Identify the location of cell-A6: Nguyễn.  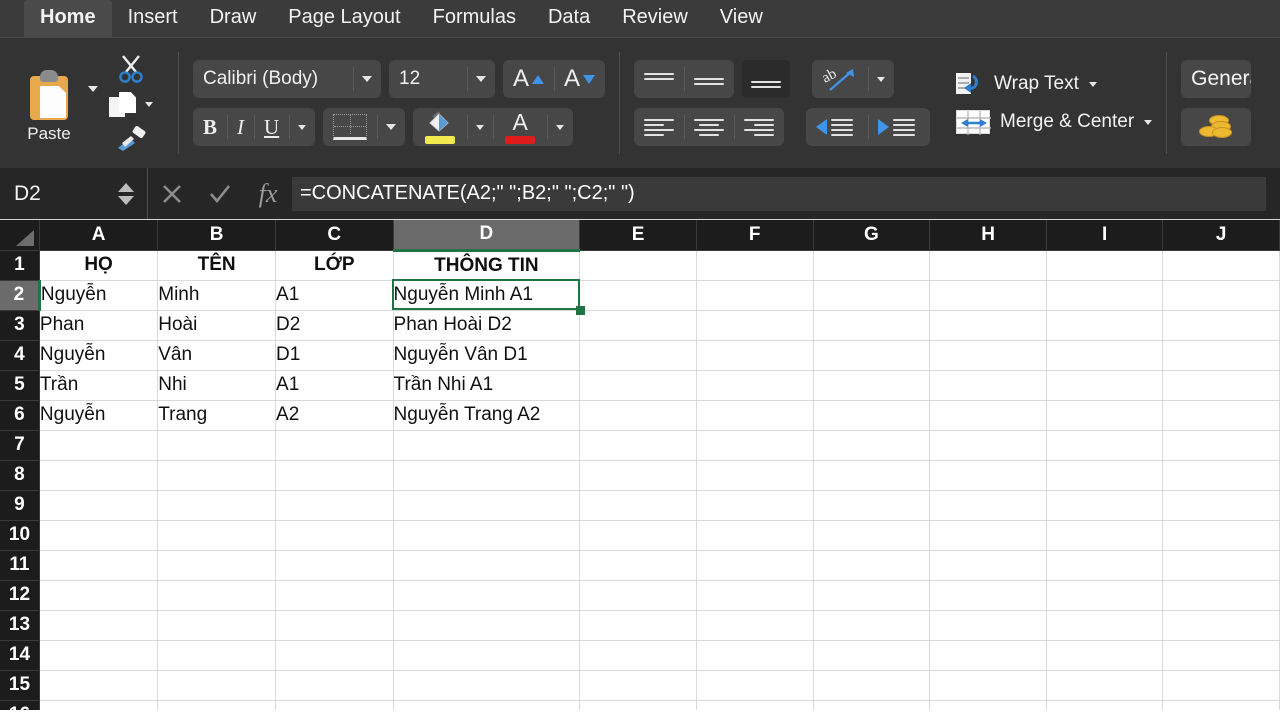
(99, 415).